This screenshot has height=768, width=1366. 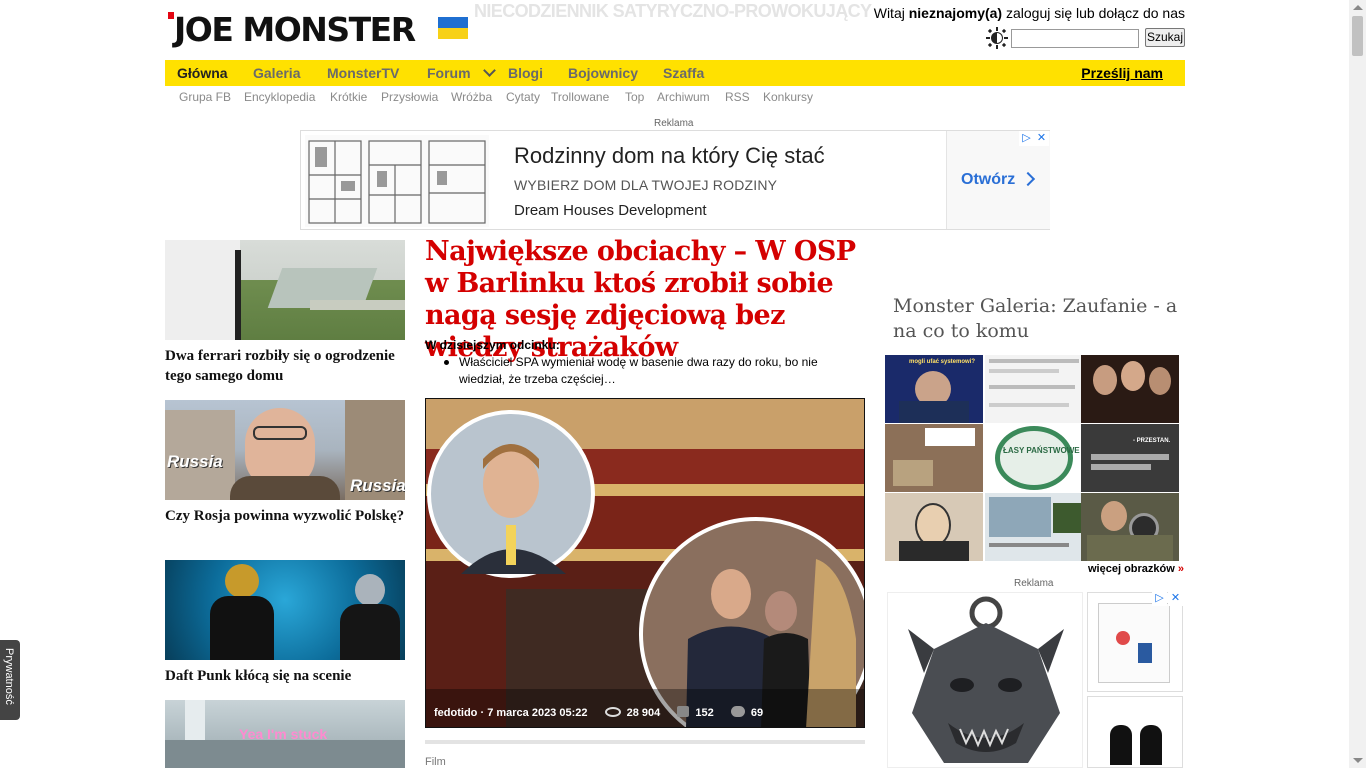 What do you see at coordinates (645, 742) in the screenshot?
I see `article-separator` at bounding box center [645, 742].